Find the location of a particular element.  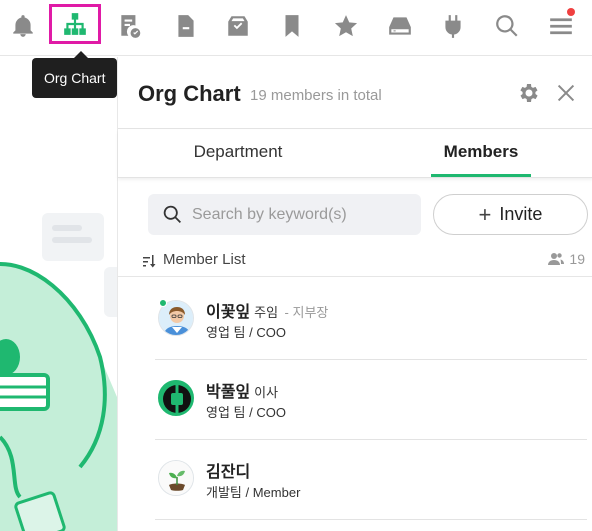

approval-icon is located at coordinates (131, 26).